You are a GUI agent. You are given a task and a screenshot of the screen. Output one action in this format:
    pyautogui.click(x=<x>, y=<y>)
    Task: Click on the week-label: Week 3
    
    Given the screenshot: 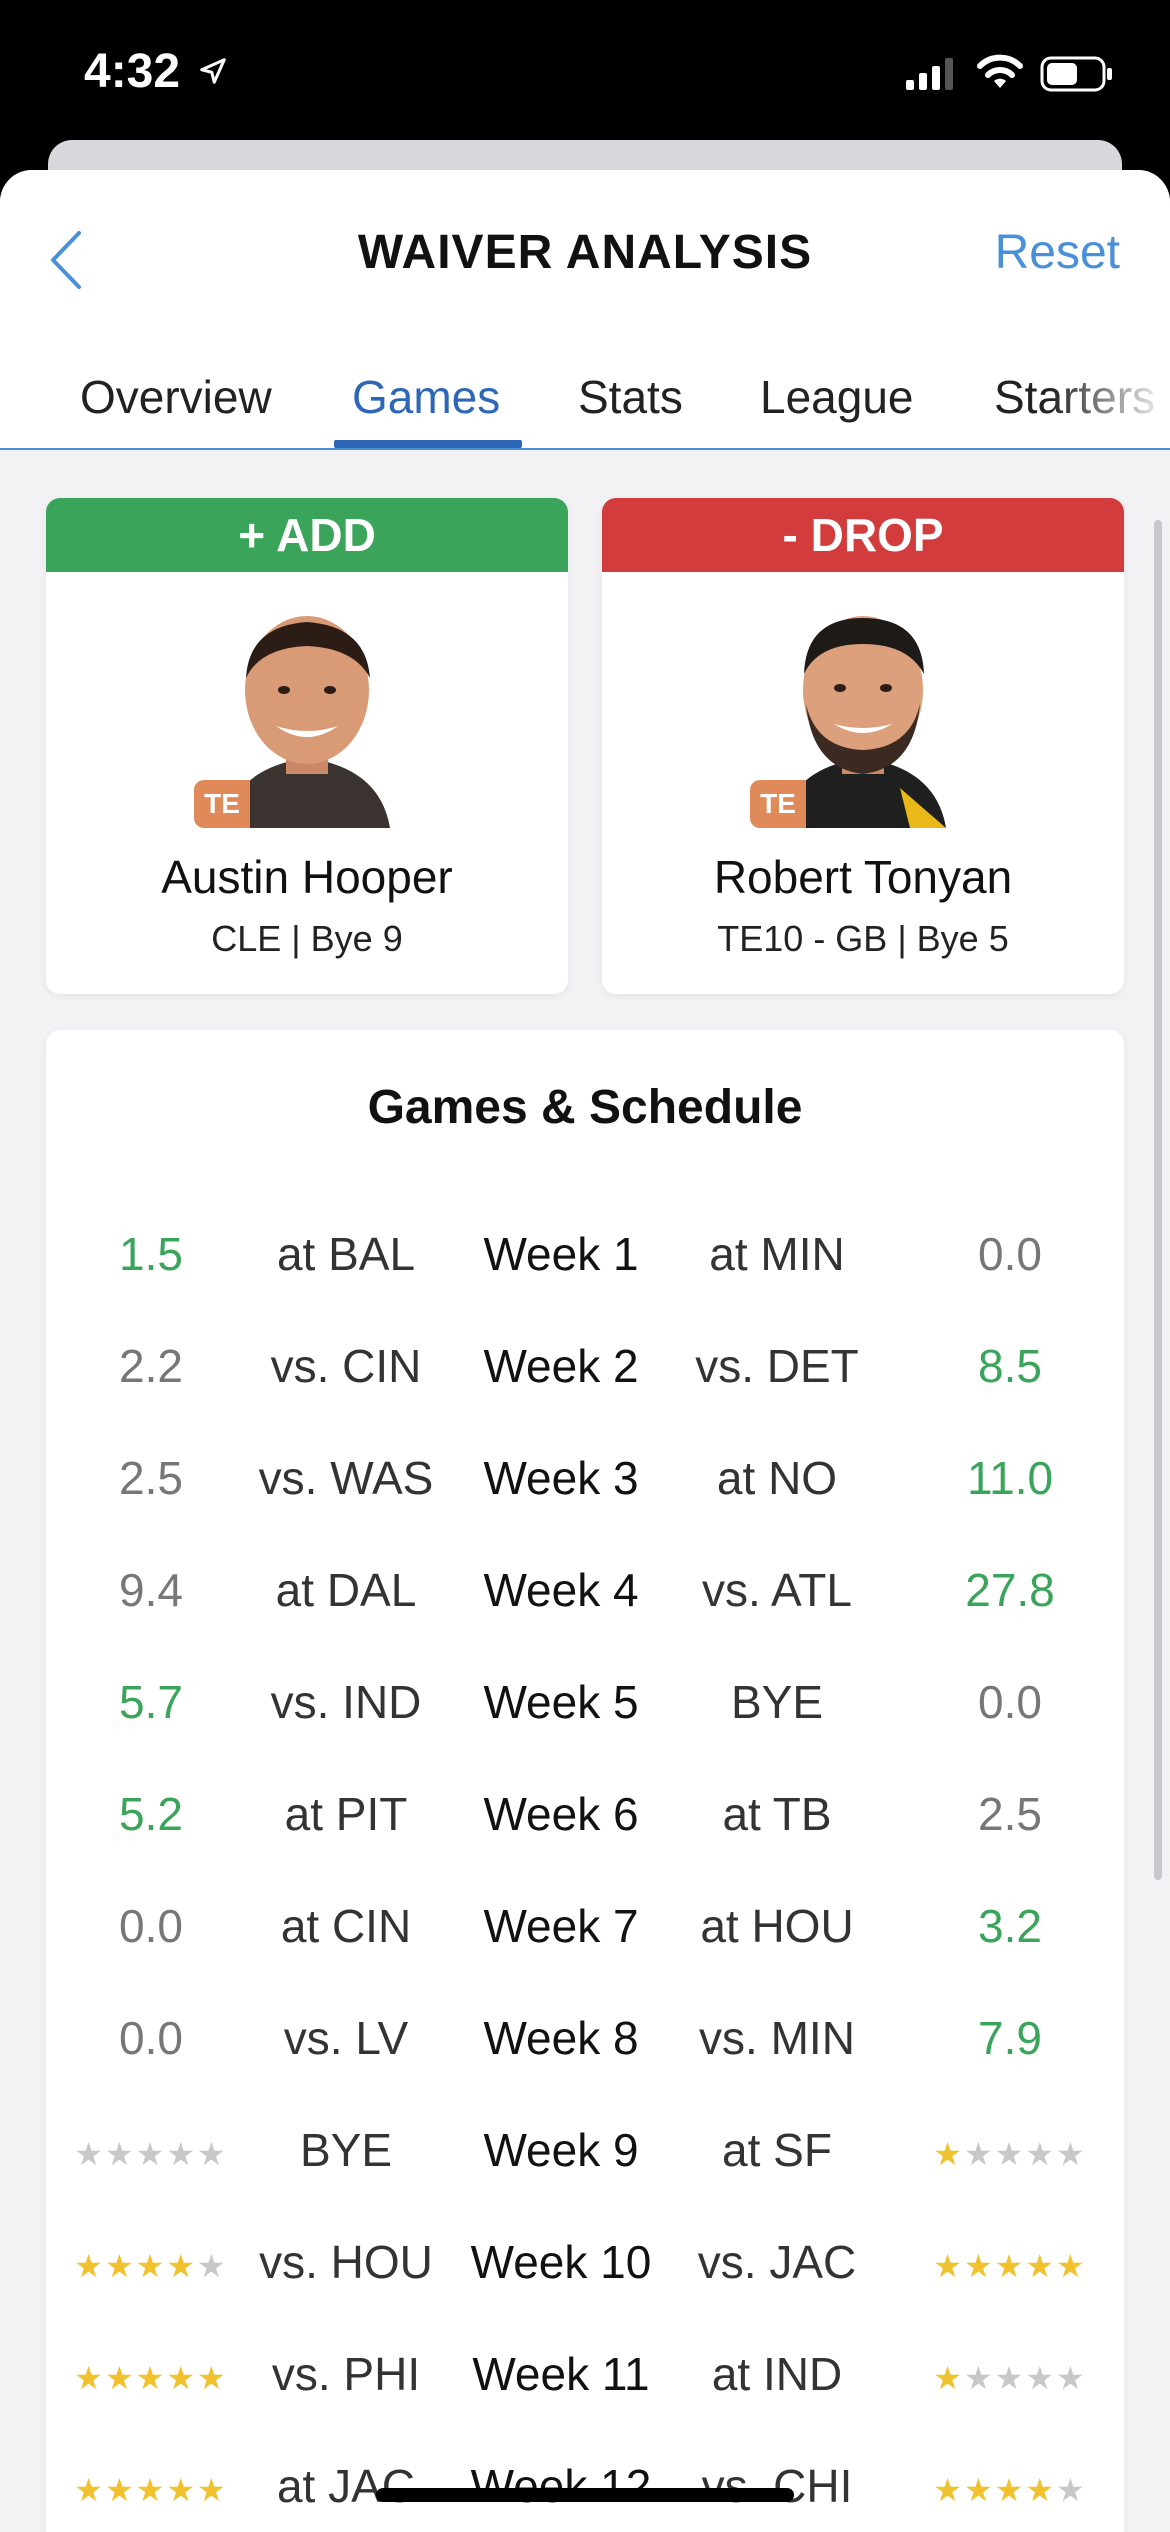 What is the action you would take?
    pyautogui.click(x=561, y=1478)
    